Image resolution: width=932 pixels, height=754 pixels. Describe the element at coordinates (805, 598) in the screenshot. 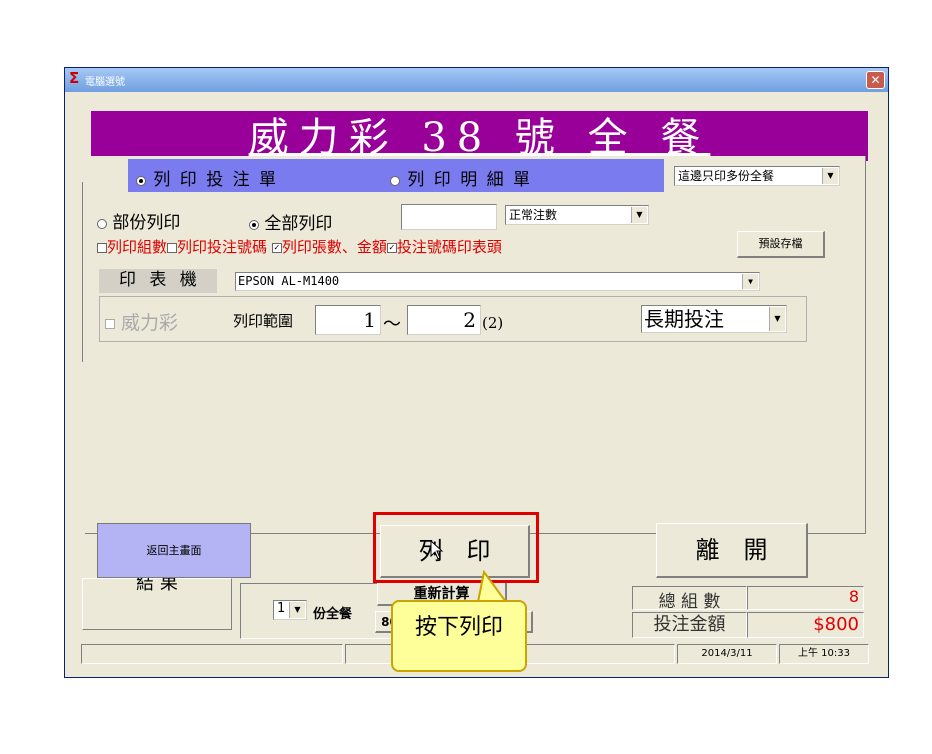

I see `total-groups-value: 8` at that location.